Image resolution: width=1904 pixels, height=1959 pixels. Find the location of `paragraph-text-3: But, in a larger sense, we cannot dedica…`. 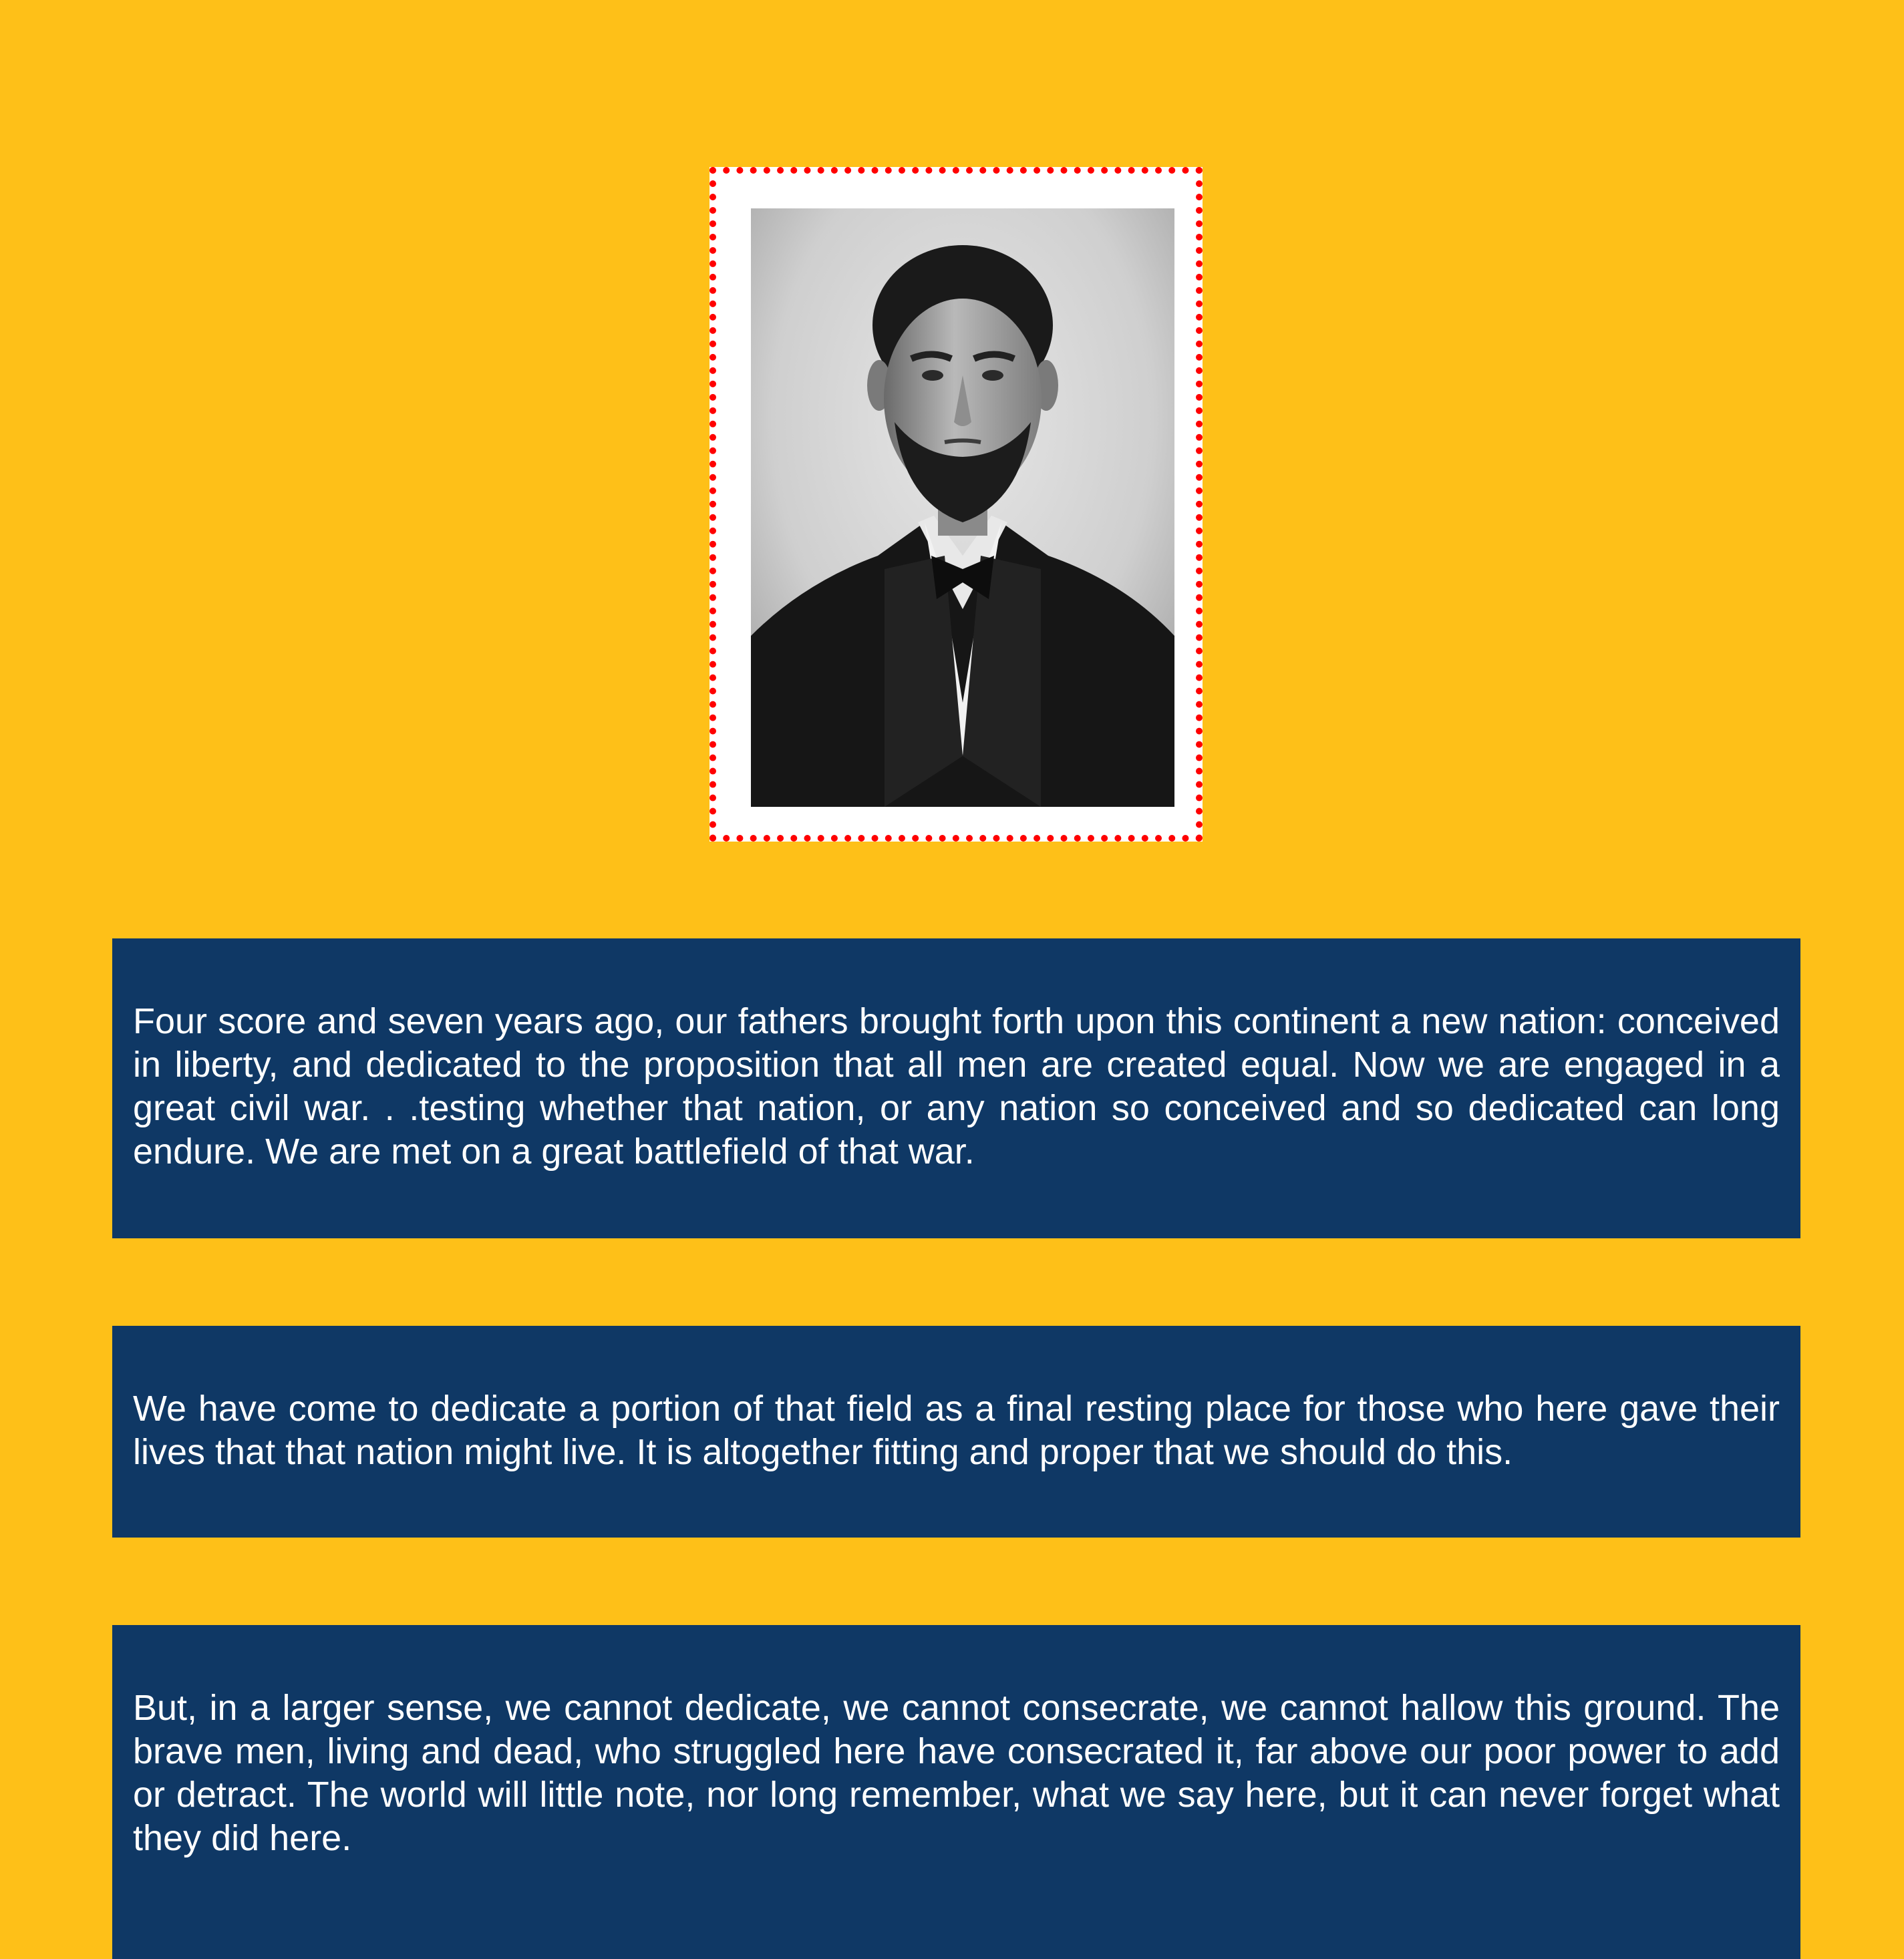

paragraph-text-3: But, in a larger sense, we cannot dedica… is located at coordinates (956, 1773).